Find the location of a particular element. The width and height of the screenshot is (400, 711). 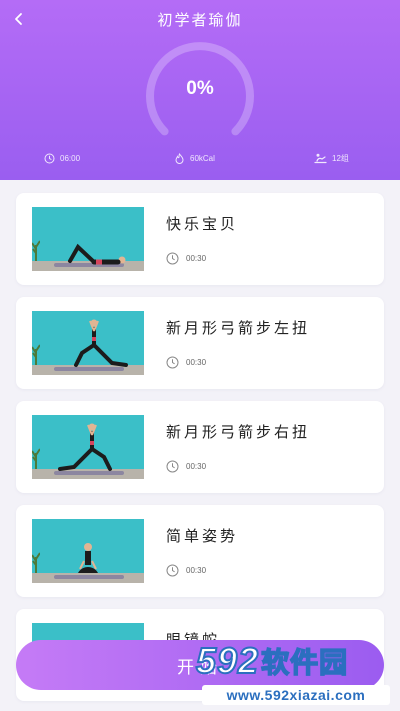

stat-sets: 12组 is located at coordinates (331, 158).